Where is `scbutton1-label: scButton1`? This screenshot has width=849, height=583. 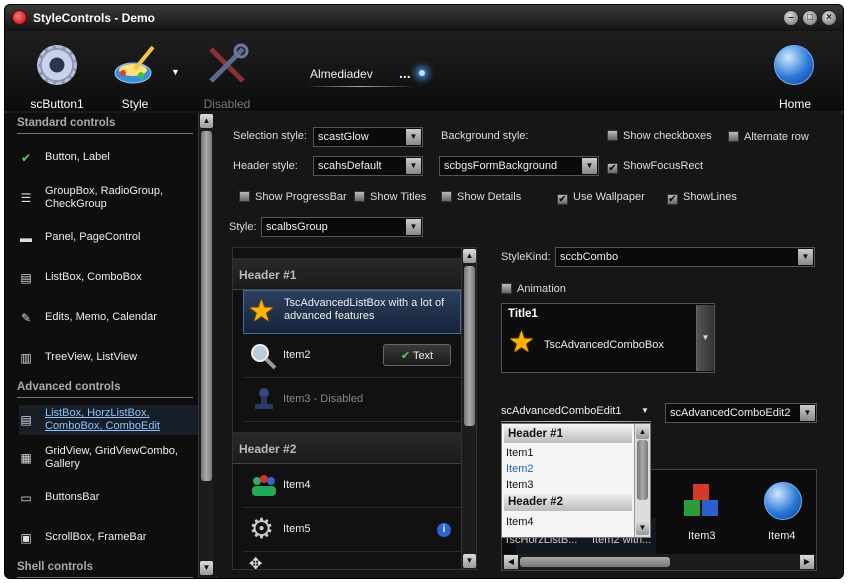 scbutton1-label: scButton1 is located at coordinates (57, 104).